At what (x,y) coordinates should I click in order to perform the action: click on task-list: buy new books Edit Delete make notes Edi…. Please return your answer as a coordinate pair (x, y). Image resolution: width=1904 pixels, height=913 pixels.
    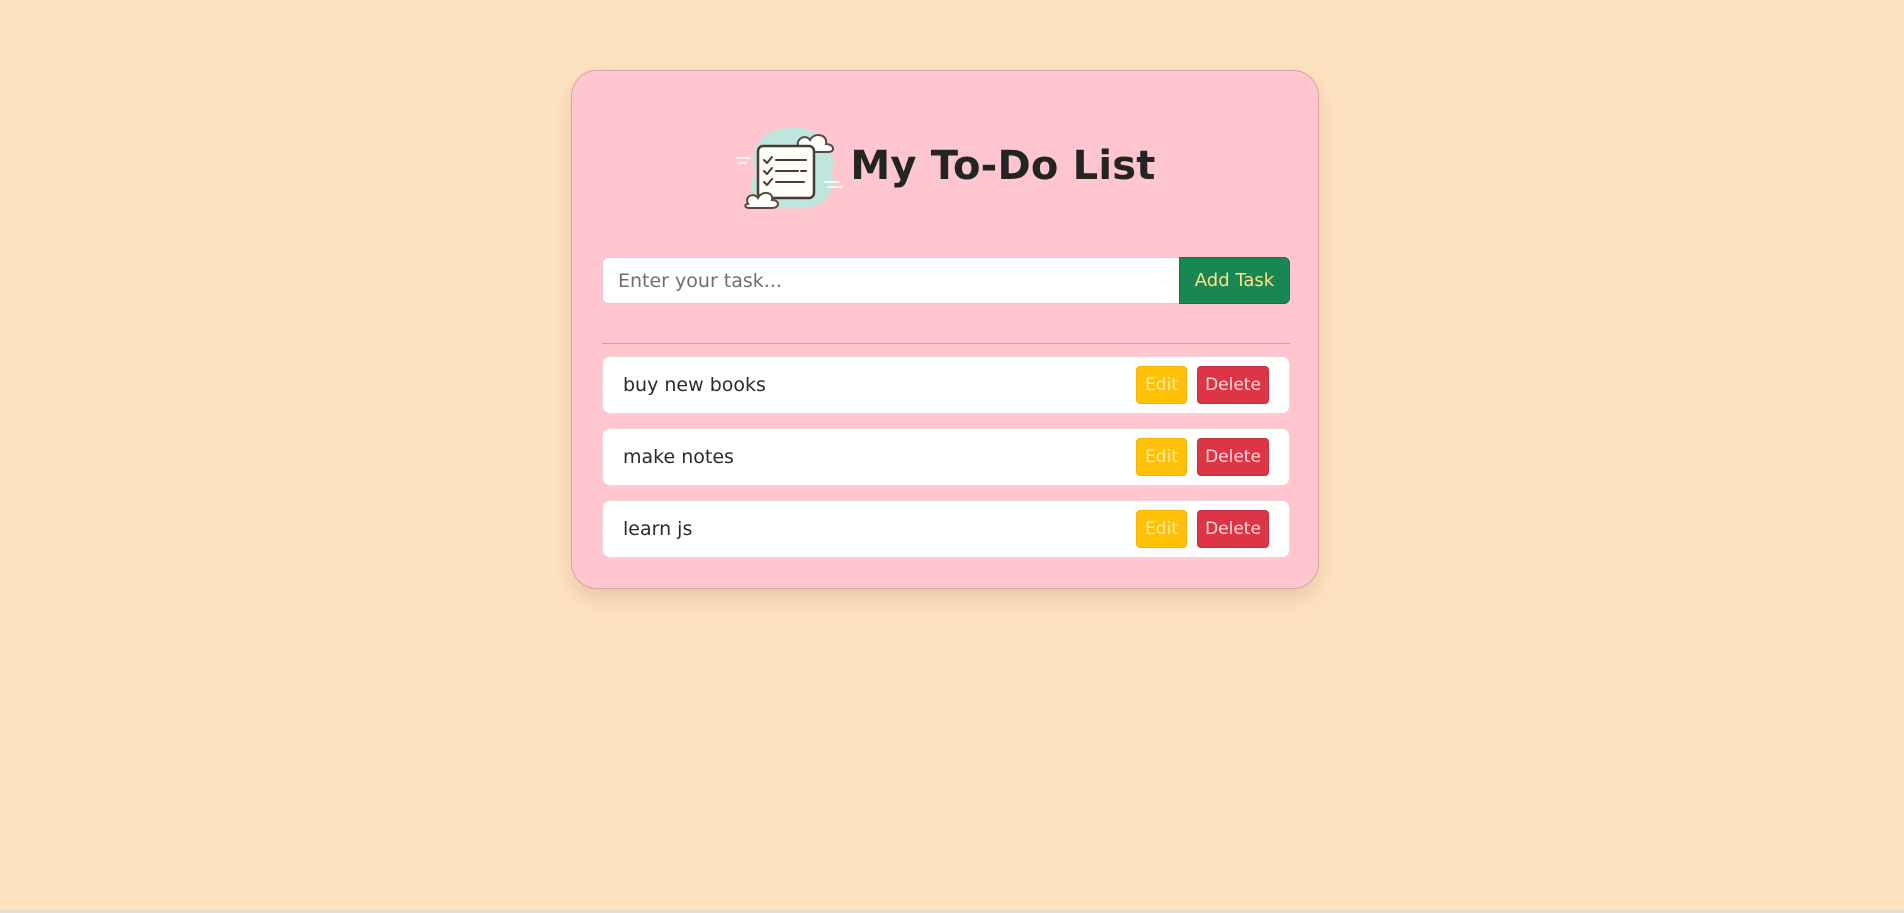
    Looking at the image, I should click on (946, 464).